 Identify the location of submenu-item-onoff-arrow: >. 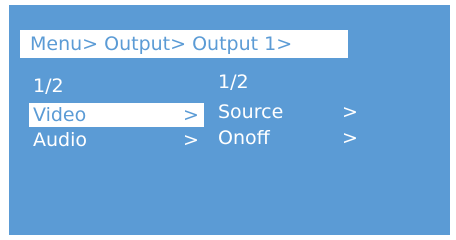
(350, 138).